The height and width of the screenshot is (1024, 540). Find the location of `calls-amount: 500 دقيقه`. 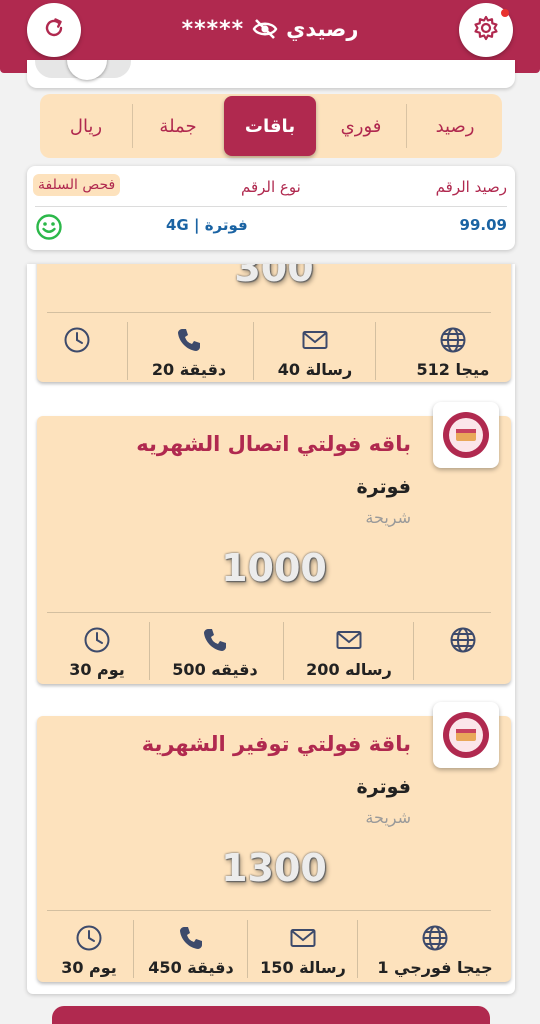

calls-amount: 500 دقيقه is located at coordinates (215, 669).